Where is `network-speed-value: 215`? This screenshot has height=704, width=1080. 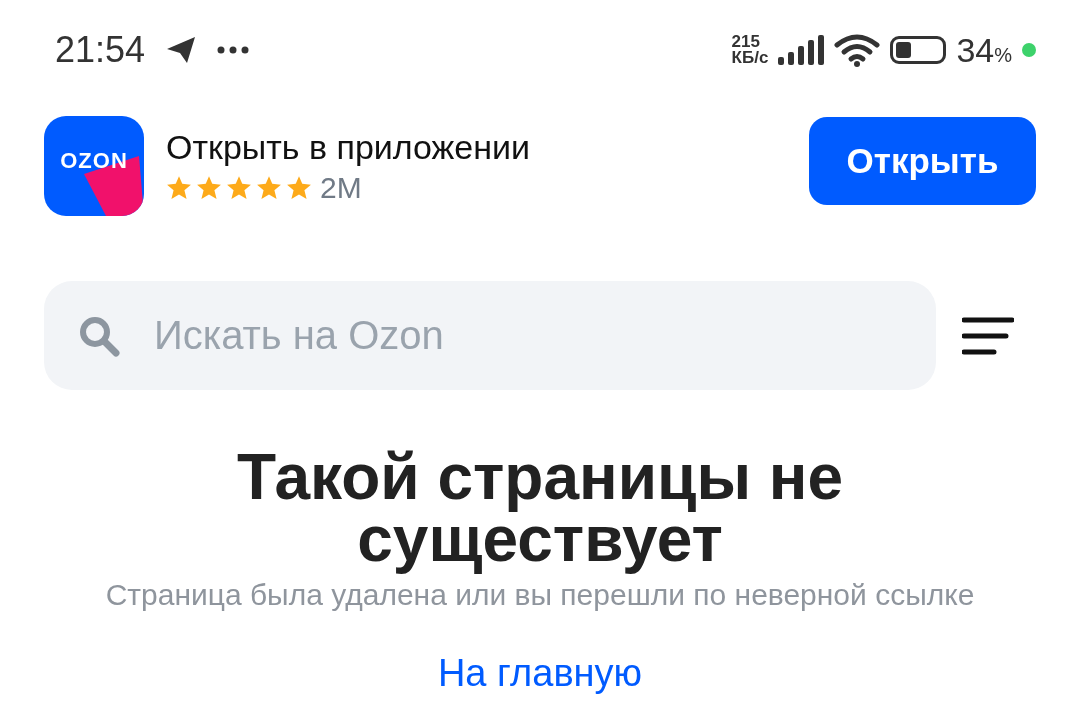 network-speed-value: 215 is located at coordinates (746, 42).